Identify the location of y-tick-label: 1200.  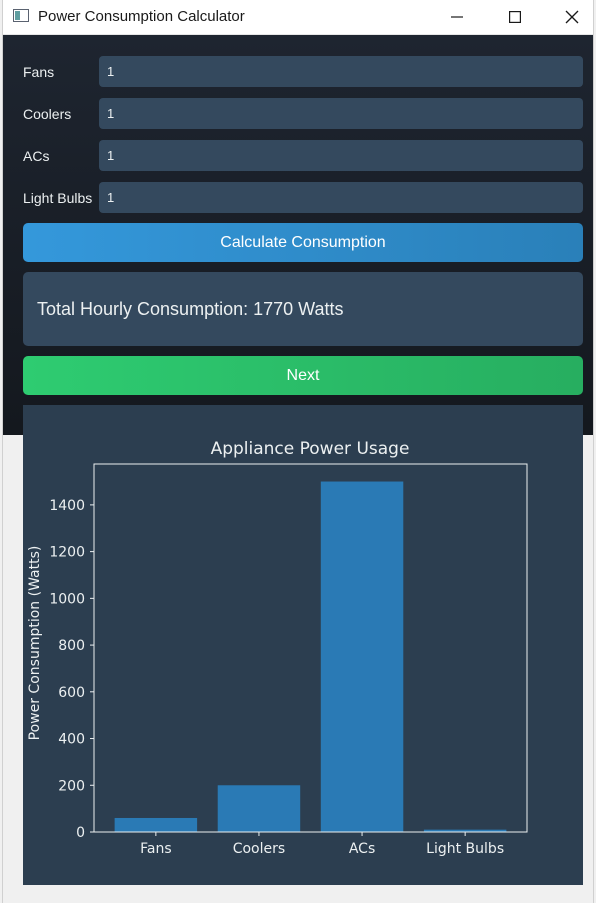
(67, 553).